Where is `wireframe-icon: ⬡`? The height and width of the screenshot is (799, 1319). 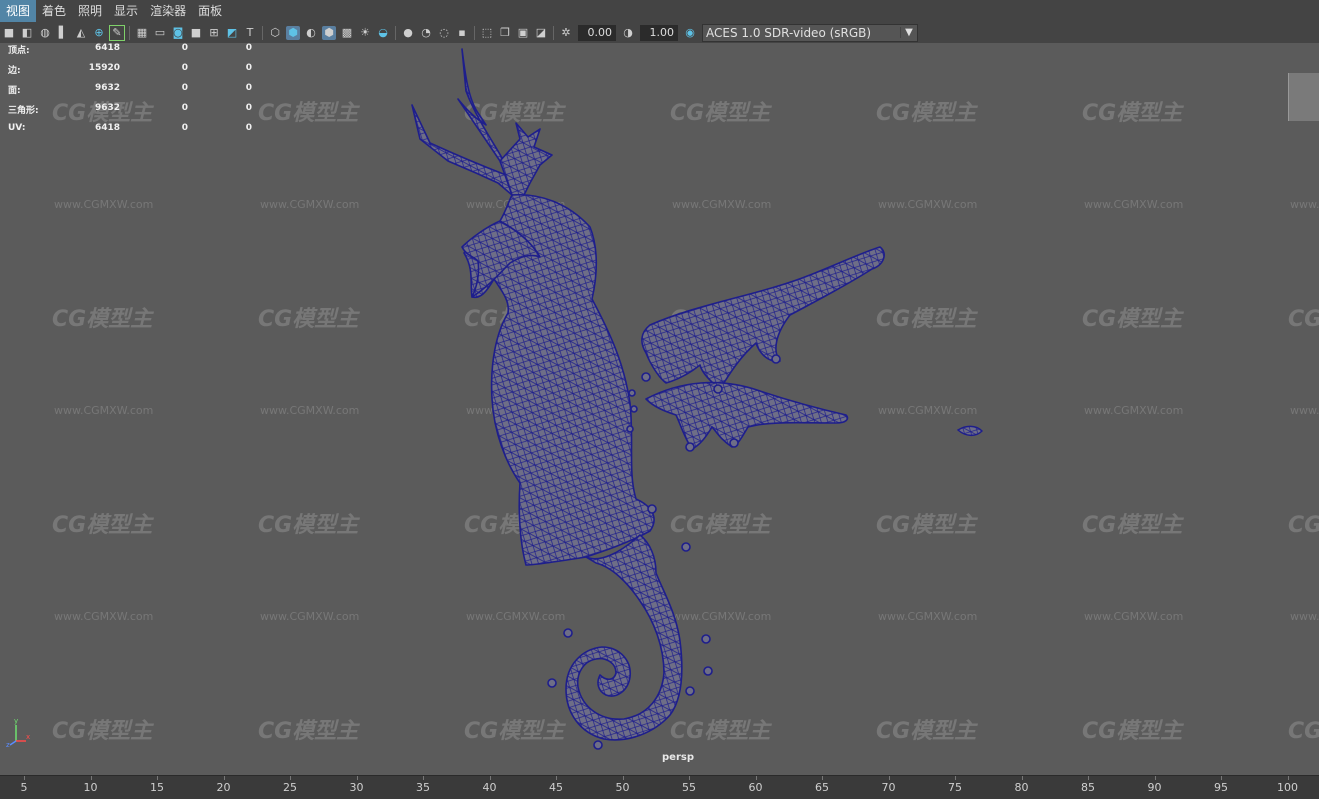 wireframe-icon: ⬡ is located at coordinates (275, 33).